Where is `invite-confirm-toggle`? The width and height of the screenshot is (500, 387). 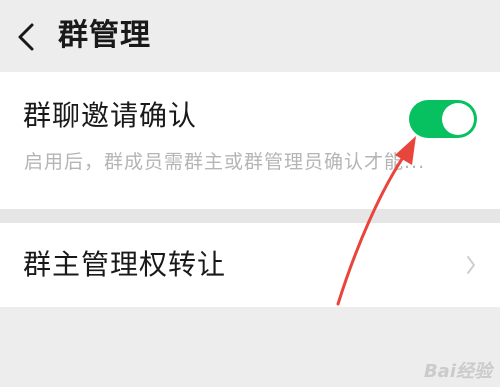 invite-confirm-toggle is located at coordinates (443, 119).